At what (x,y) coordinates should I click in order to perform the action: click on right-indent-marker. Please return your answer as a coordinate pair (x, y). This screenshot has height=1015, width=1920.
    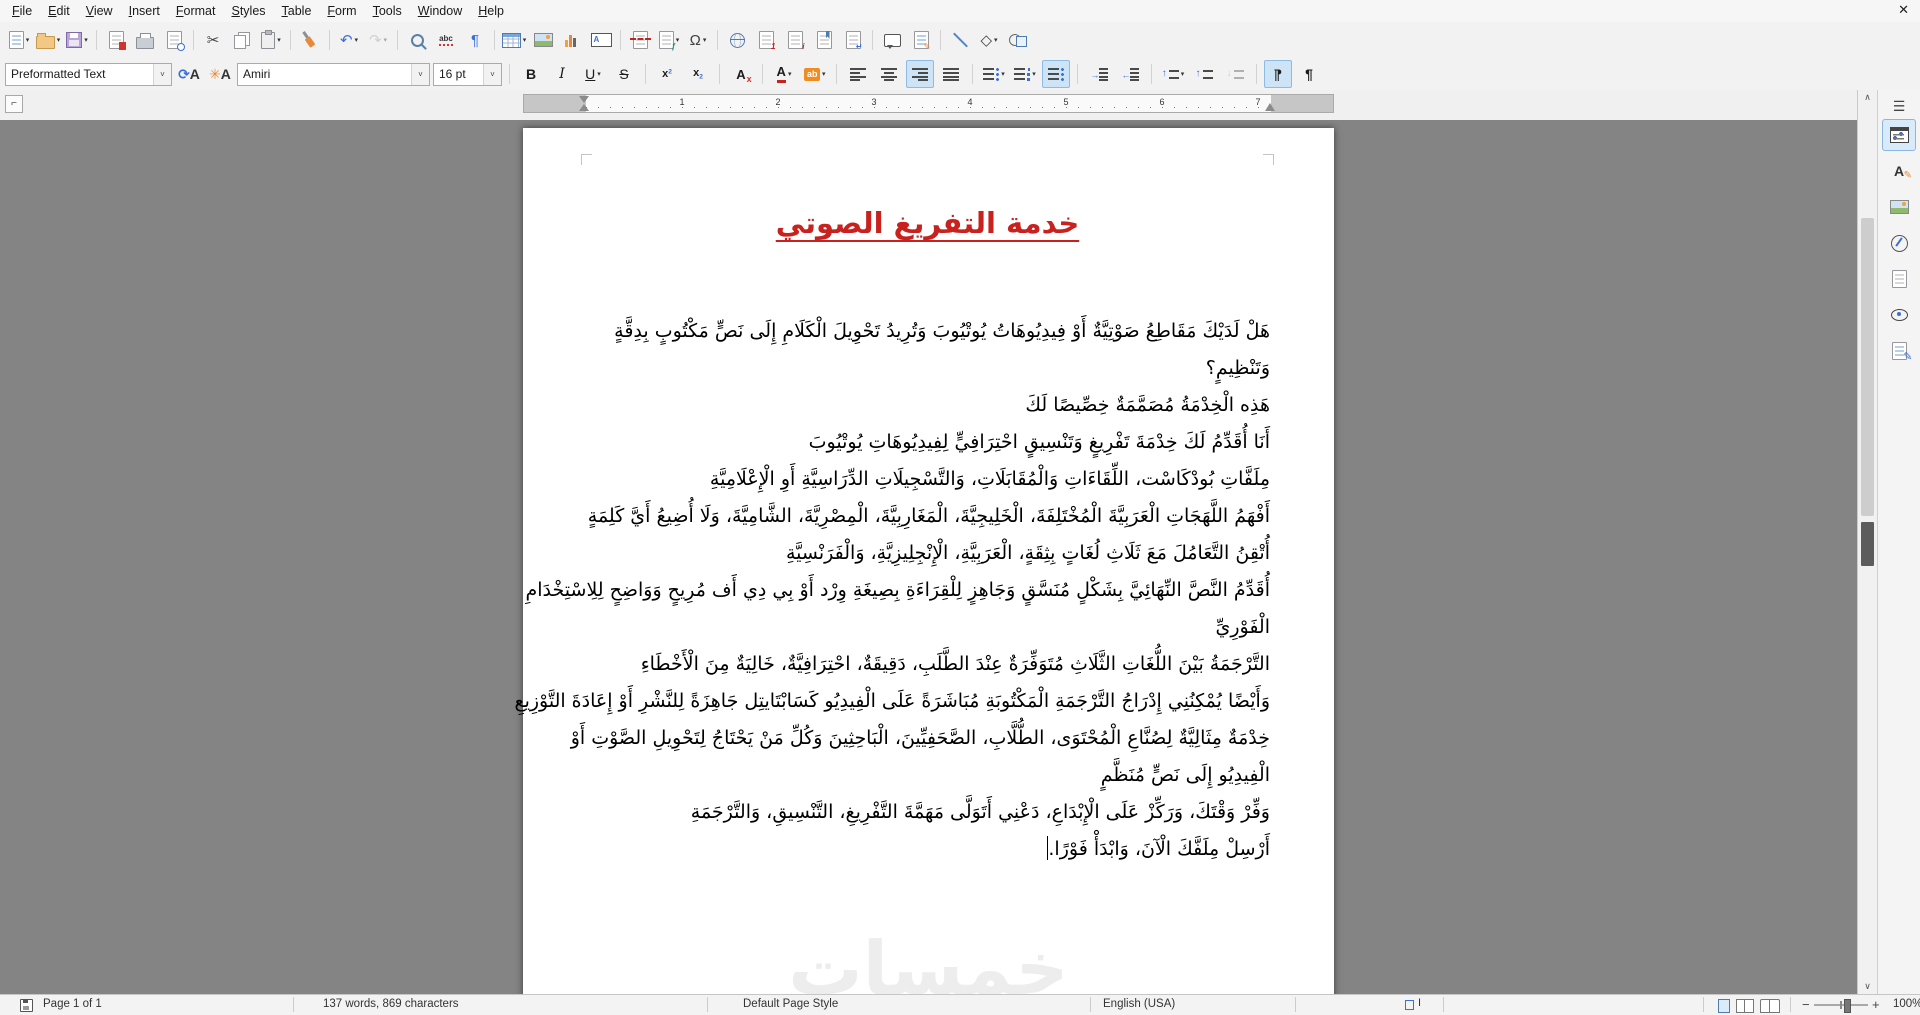
    Looking at the image, I should click on (1270, 104).